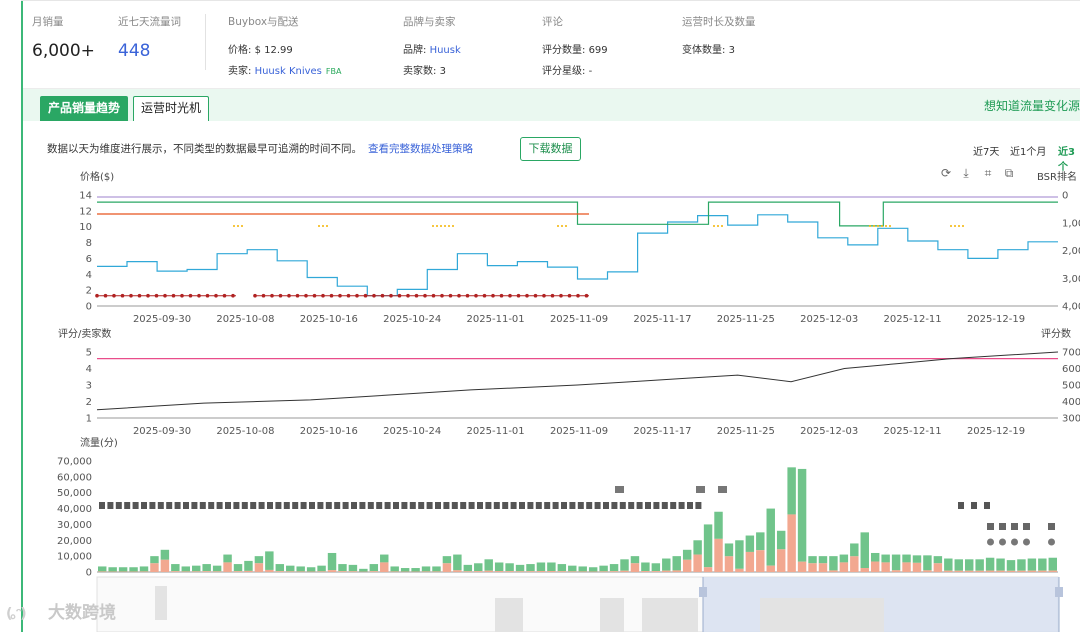 The image size is (1080, 632). Describe the element at coordinates (829, 431) in the screenshot. I see `date-tick-label: 2025-12-03` at that location.